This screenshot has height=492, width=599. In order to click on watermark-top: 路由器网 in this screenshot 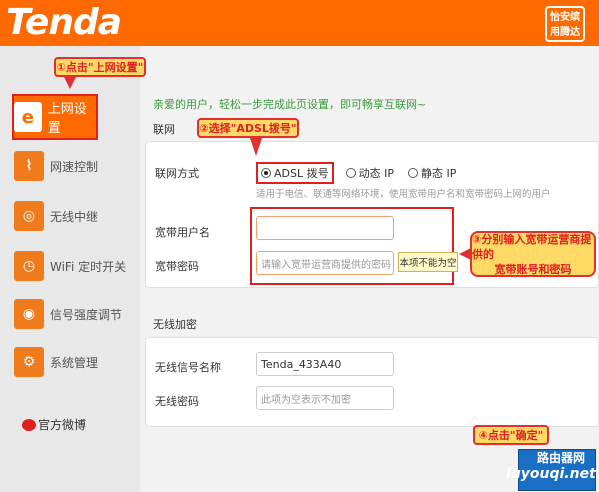, I will do `click(561, 458)`.